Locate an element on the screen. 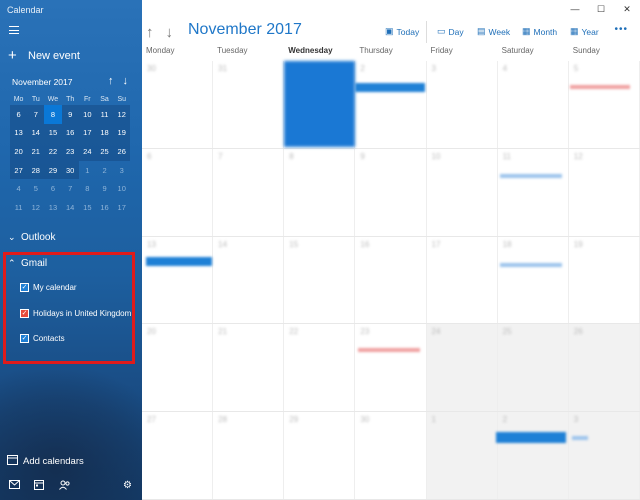 The image size is (640, 500). day-cell: 20 is located at coordinates (178, 368).